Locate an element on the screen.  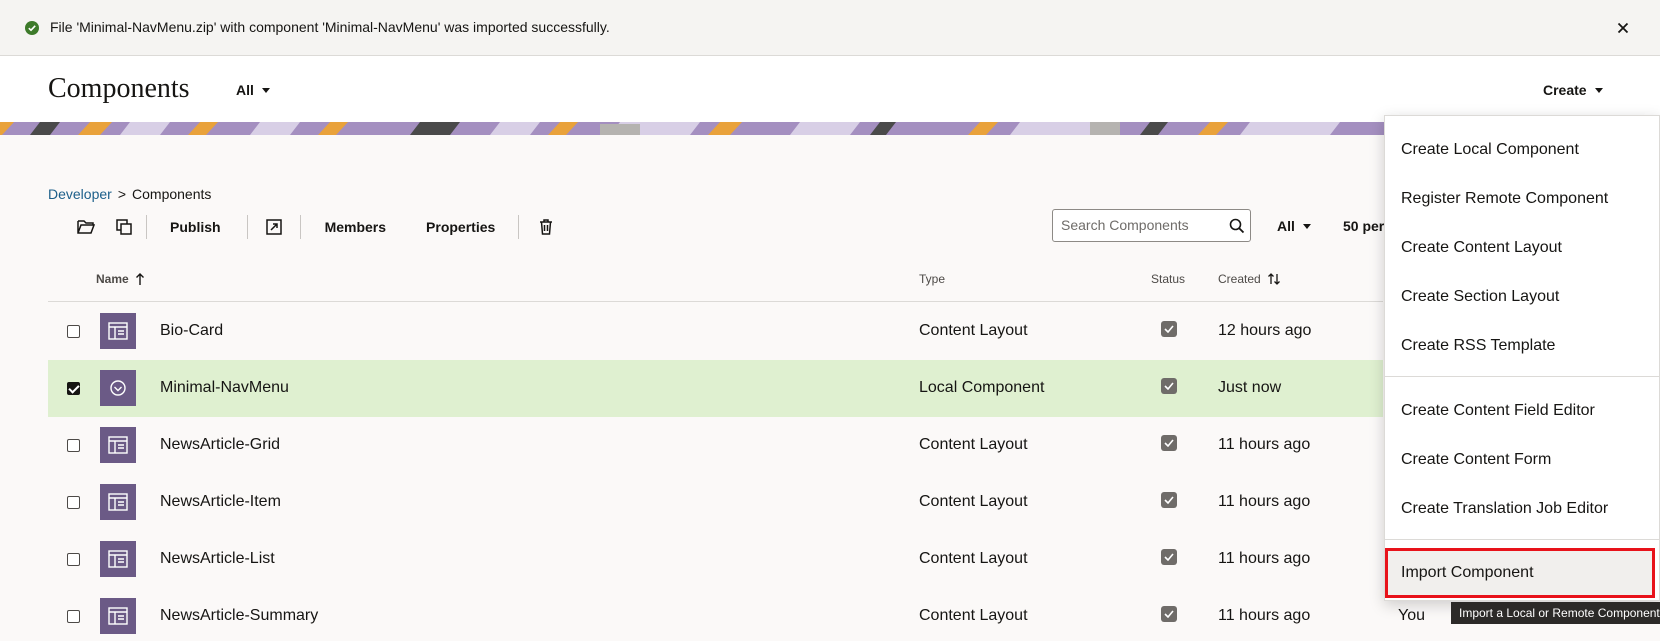
table-row: Bio-Card Content Layout 12 hours ago is located at coordinates (715, 331).